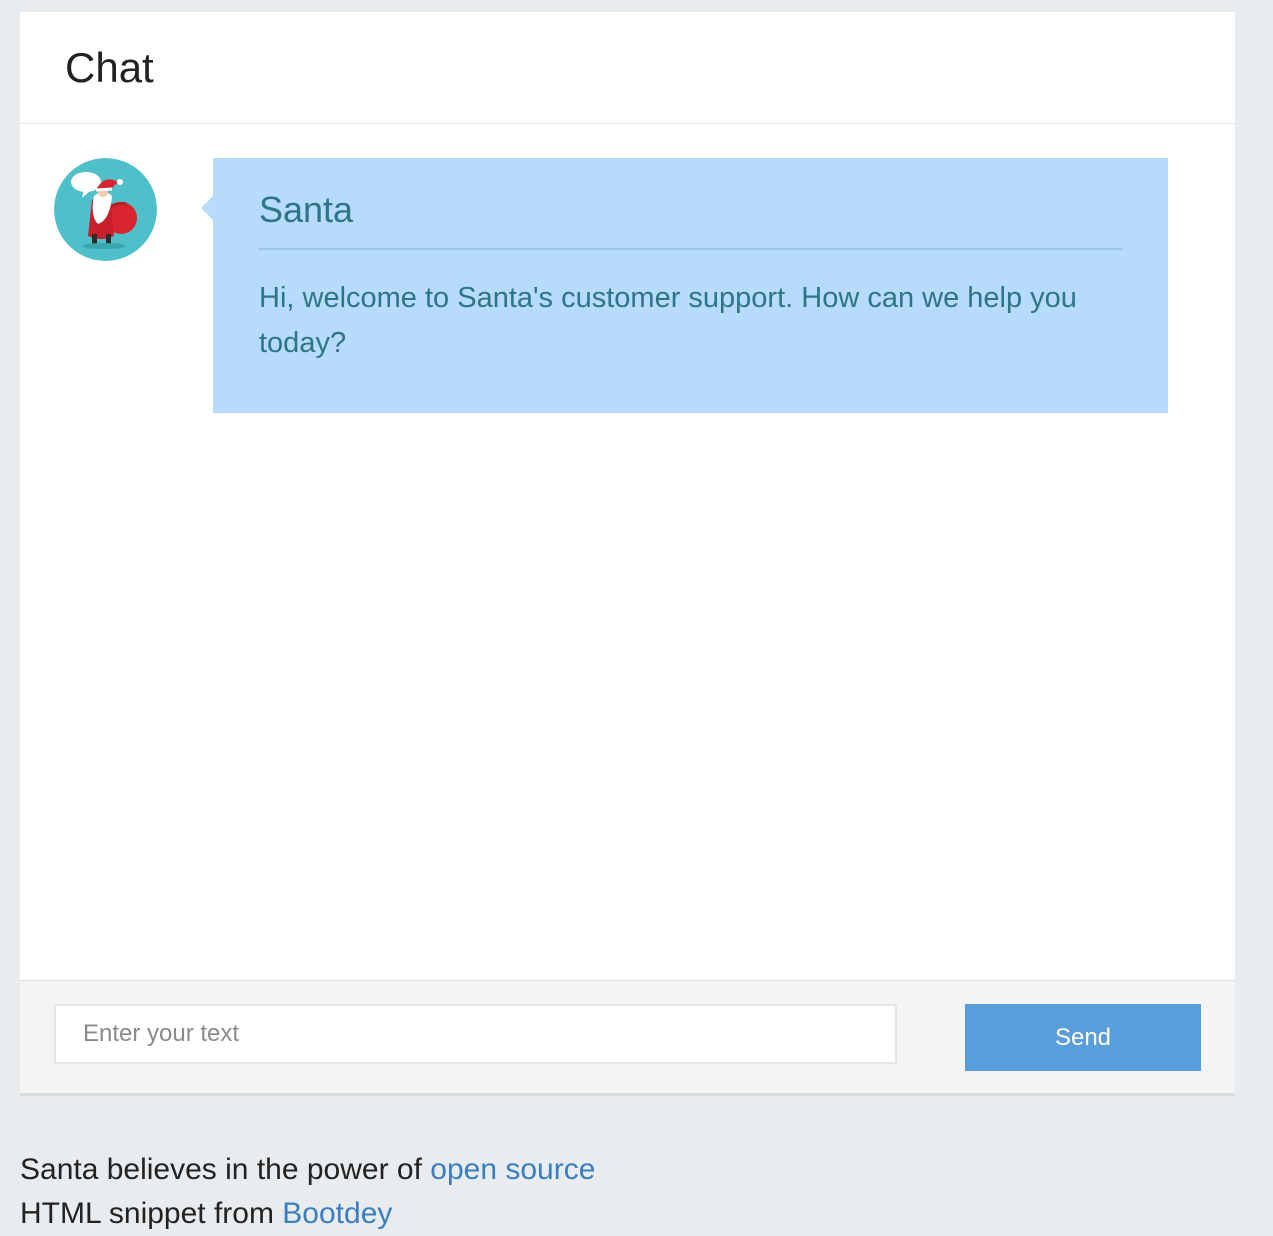  I want to click on chat-composer: Send, so click(627, 1038).